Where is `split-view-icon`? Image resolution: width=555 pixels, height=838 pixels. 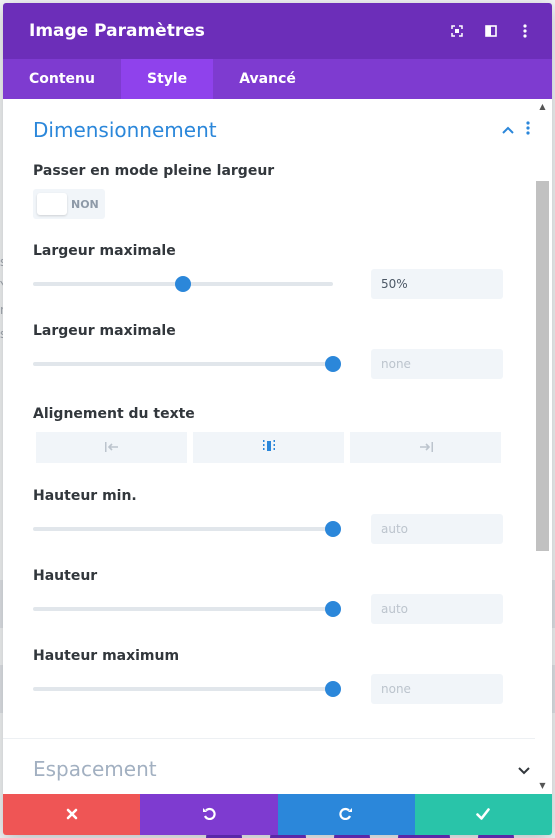
split-view-icon is located at coordinates (491, 31).